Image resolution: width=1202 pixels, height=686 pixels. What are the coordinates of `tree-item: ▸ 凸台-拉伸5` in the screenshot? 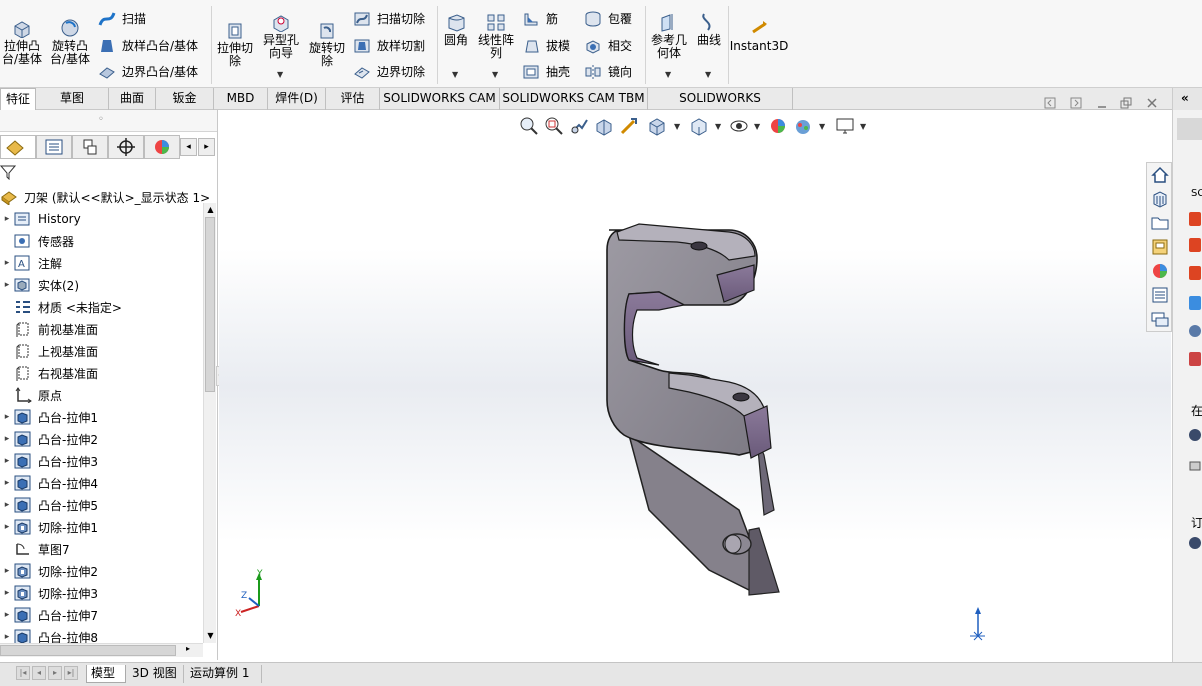 It's located at (49, 505).